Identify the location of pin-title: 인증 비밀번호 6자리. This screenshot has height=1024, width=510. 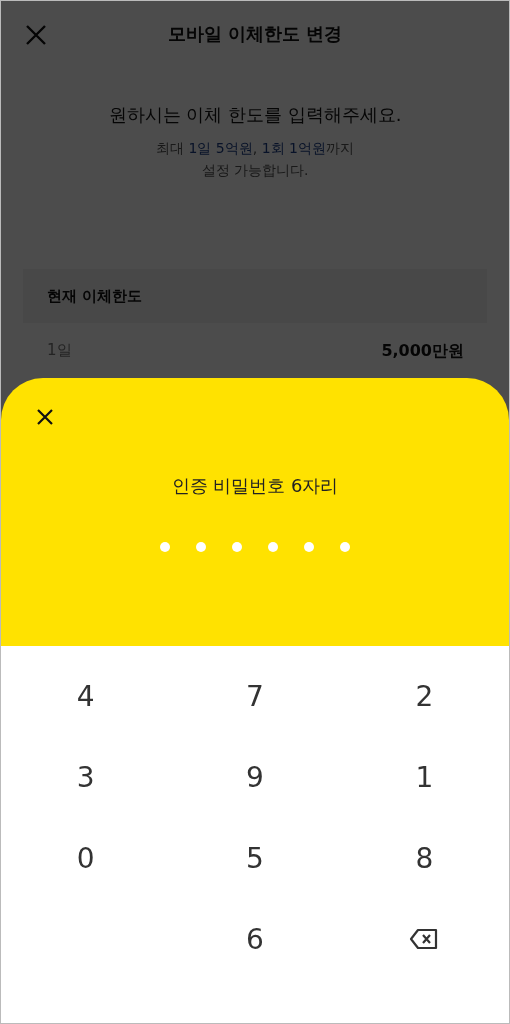
(255, 486).